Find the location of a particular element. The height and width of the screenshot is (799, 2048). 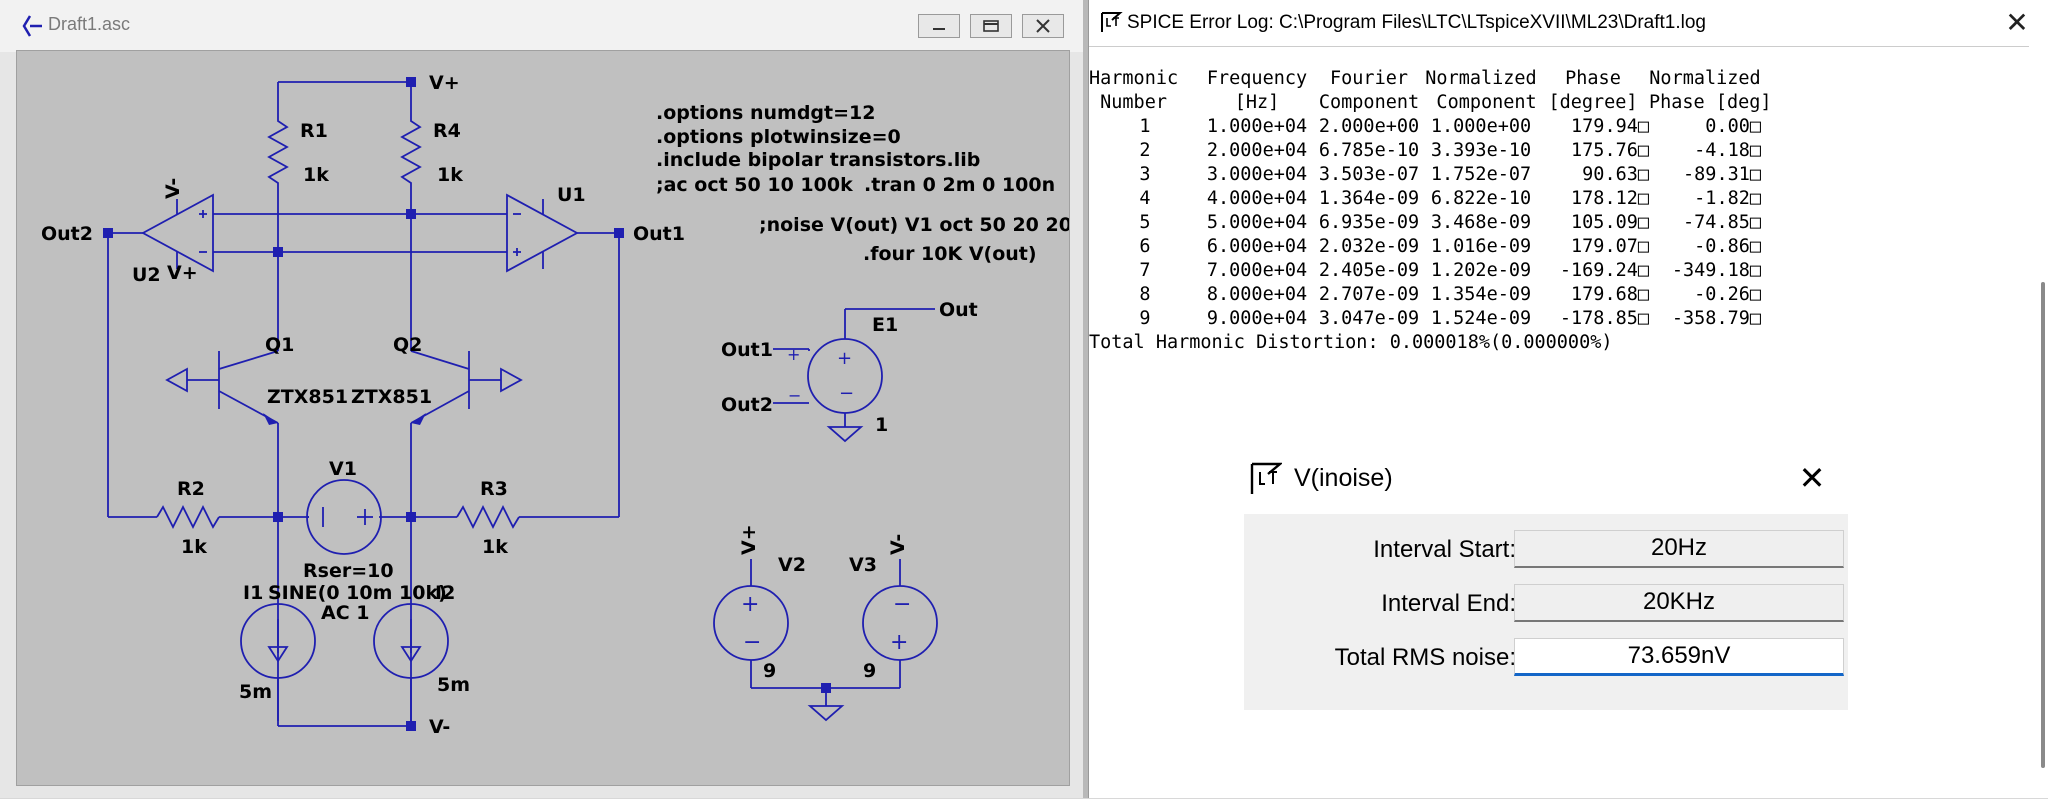

interval-end-row: Interval End: 20KHz is located at coordinates (1546, 602).